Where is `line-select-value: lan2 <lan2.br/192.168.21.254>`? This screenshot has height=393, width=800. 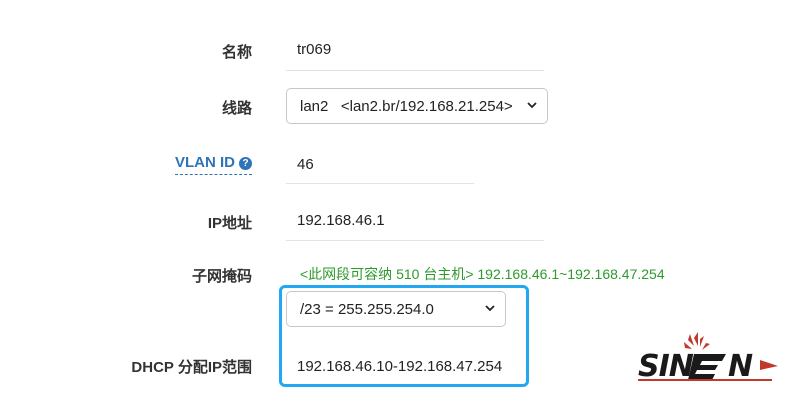 line-select-value: lan2 <lan2.br/192.168.21.254> is located at coordinates (406, 106).